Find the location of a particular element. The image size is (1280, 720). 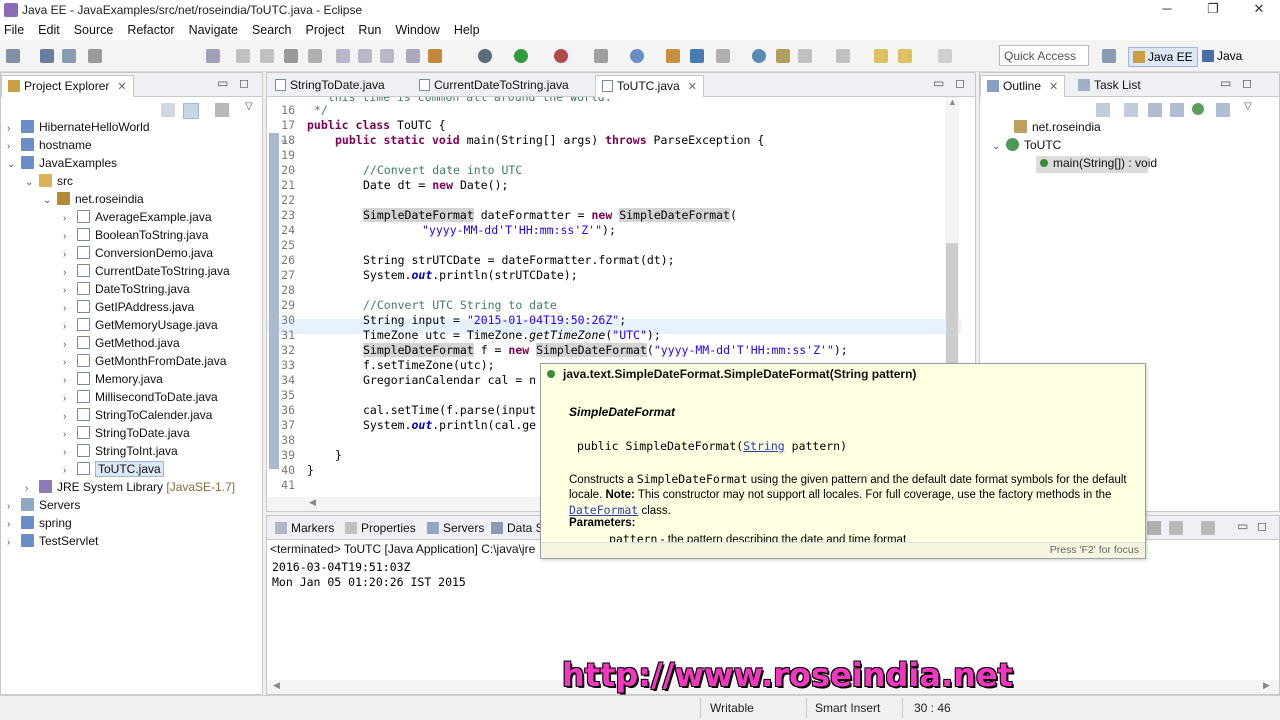

tree-item-project: › Servers is located at coordinates (43, 507).